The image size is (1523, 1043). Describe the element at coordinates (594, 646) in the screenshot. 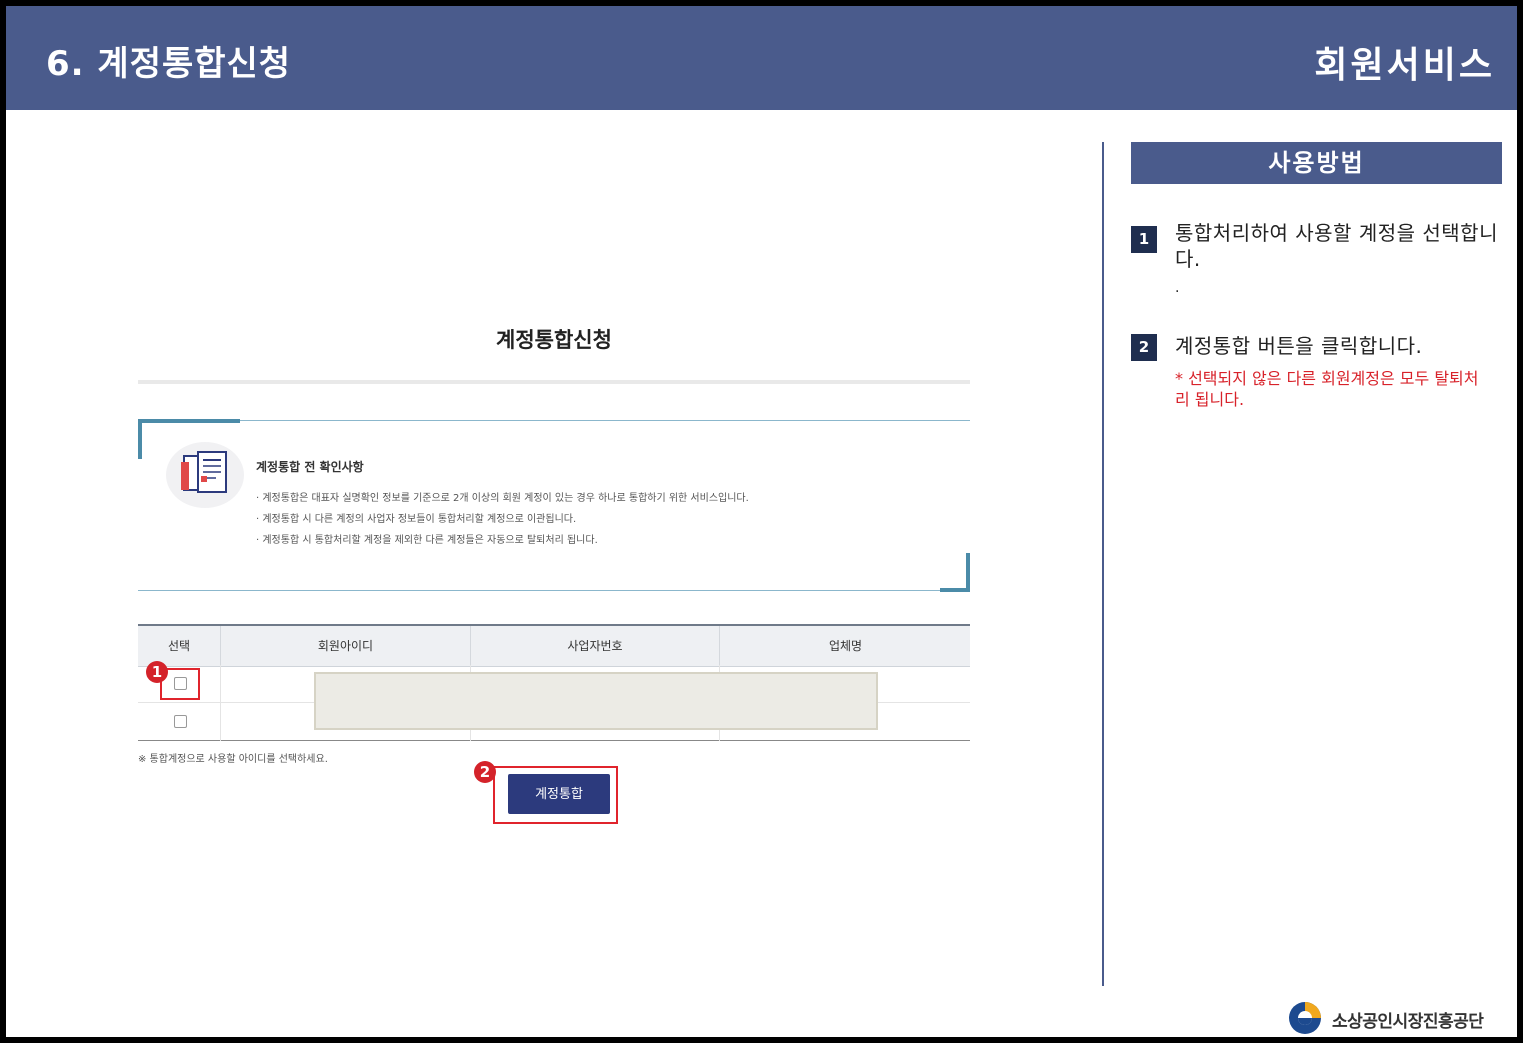

I see `column-header-business-number: 사업자번호` at that location.